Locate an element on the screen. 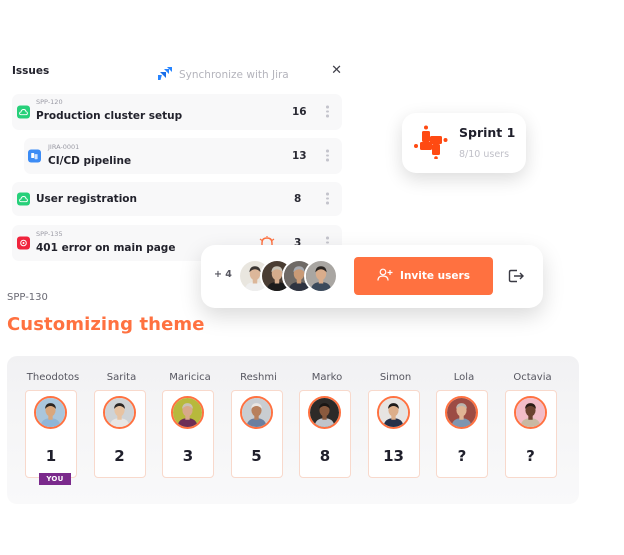 This screenshot has width=624, height=555. issue-name: 401 error on main page is located at coordinates (106, 248).